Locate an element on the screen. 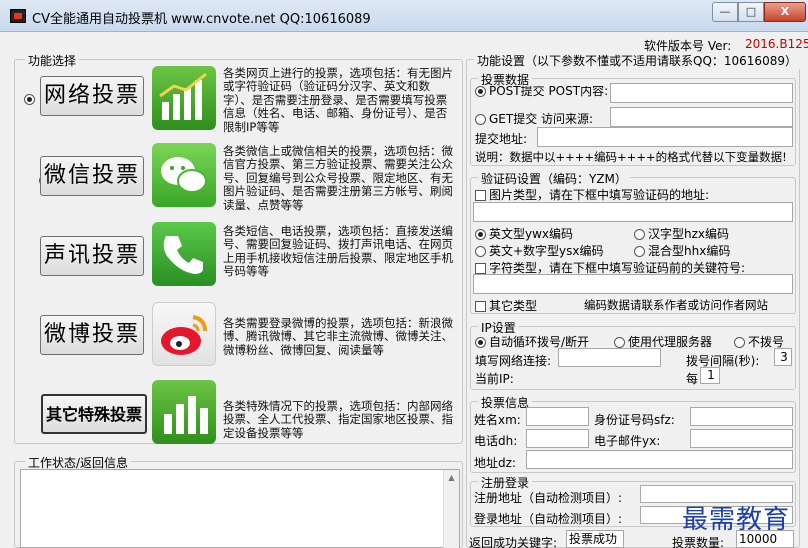  captcha-ennum-radio is located at coordinates (480, 251).